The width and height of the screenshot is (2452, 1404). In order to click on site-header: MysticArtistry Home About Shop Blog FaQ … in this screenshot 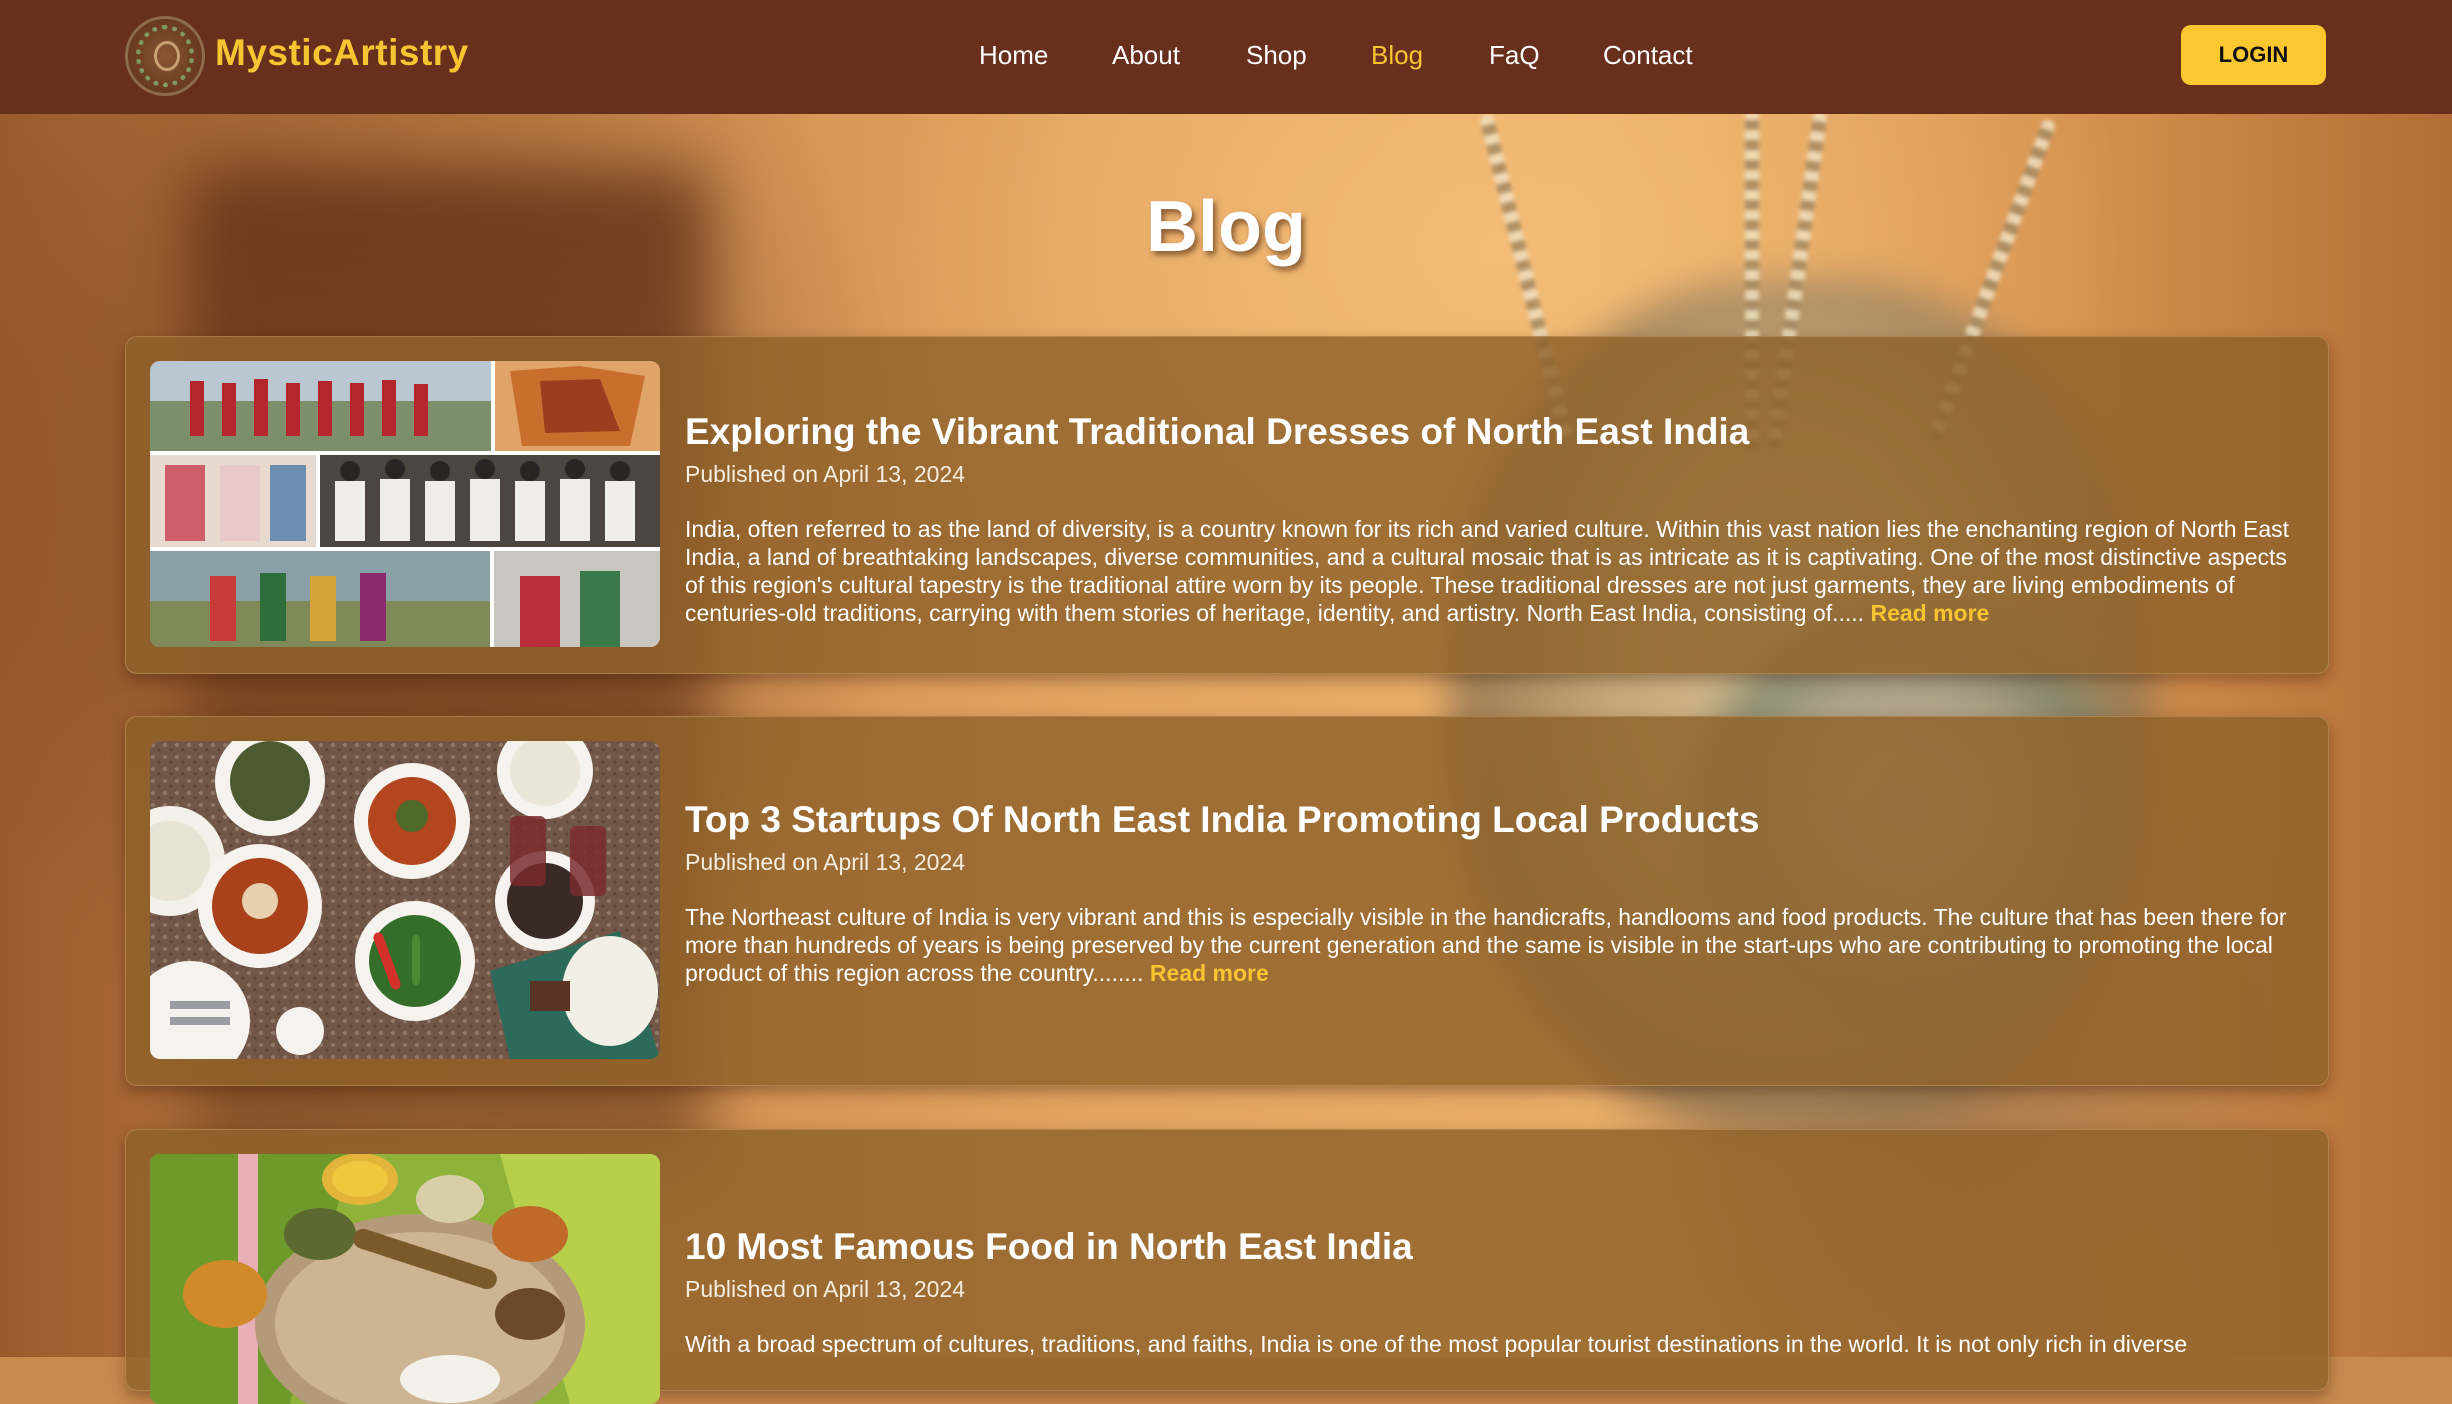, I will do `click(1226, 57)`.